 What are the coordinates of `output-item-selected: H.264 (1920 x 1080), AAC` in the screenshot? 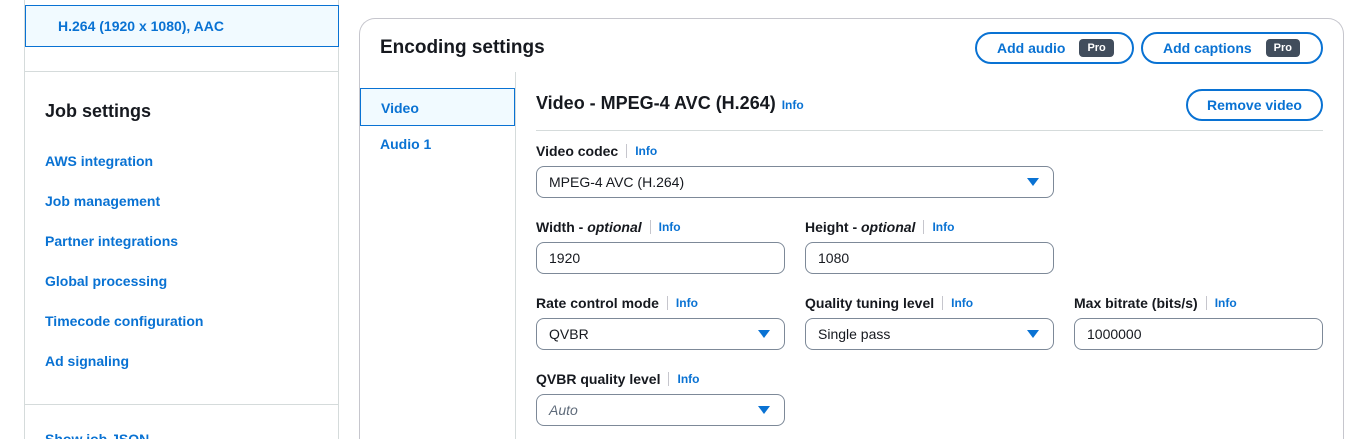 It's located at (182, 26).